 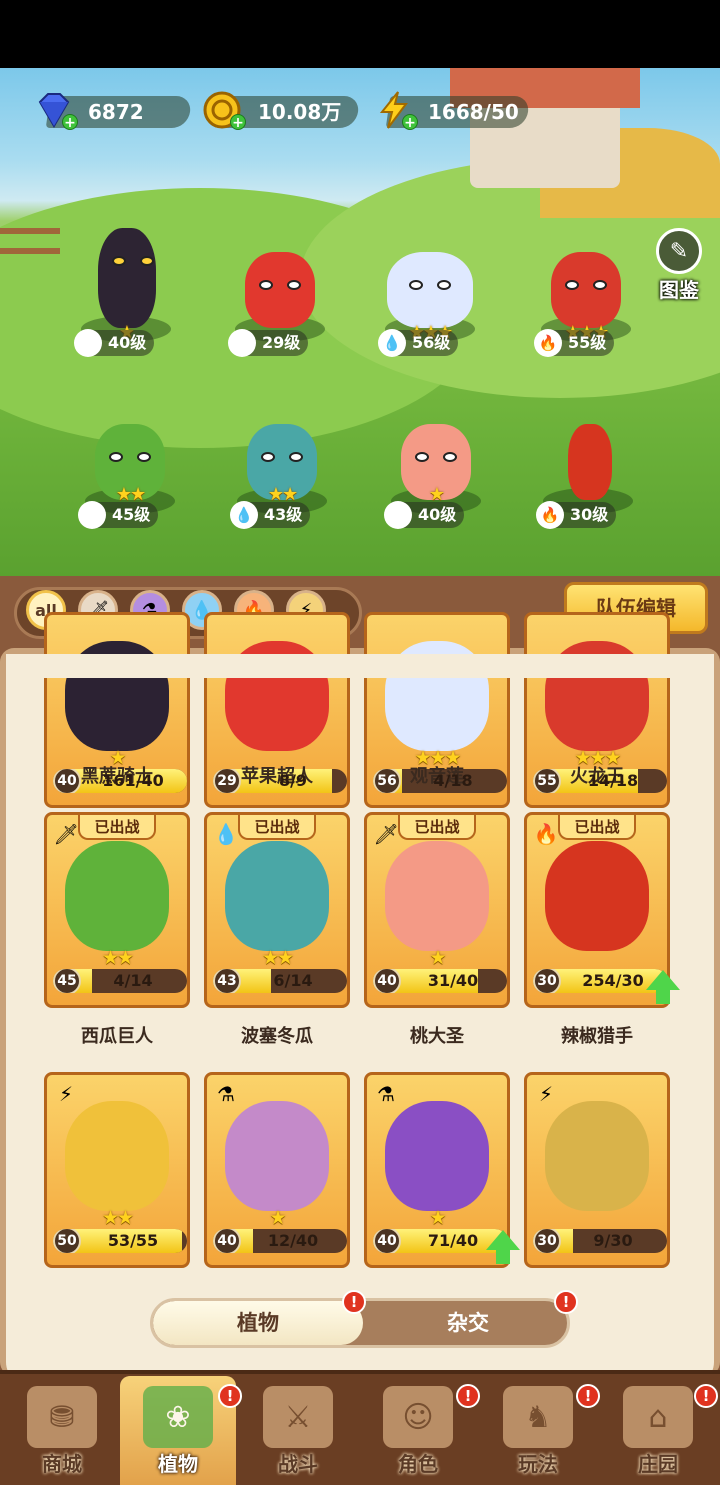 I want to click on codex-button: ✎ 图鉴, so click(x=679, y=265).